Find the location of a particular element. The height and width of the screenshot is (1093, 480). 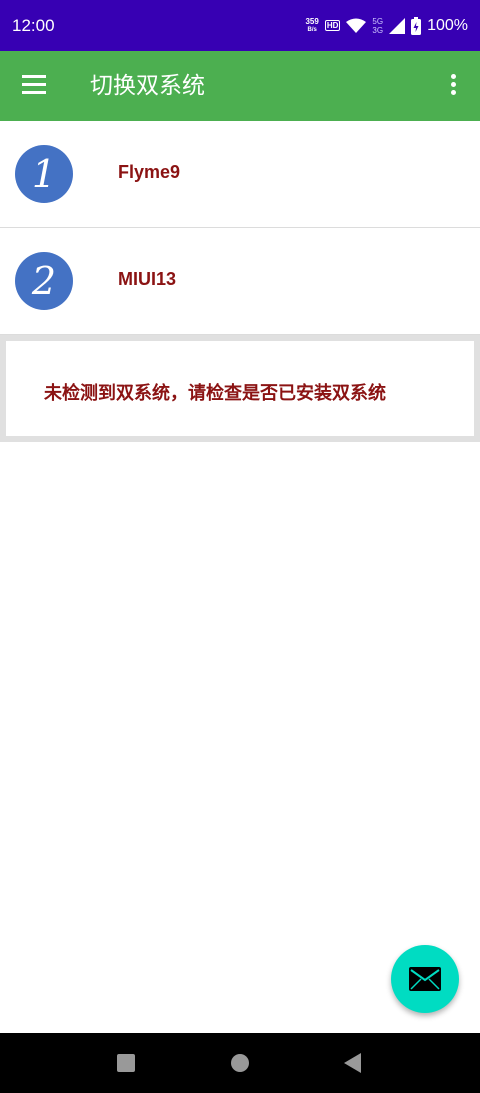

notice-text: 未检测到双系统，请检查是否已安装双系统 is located at coordinates (215, 393).